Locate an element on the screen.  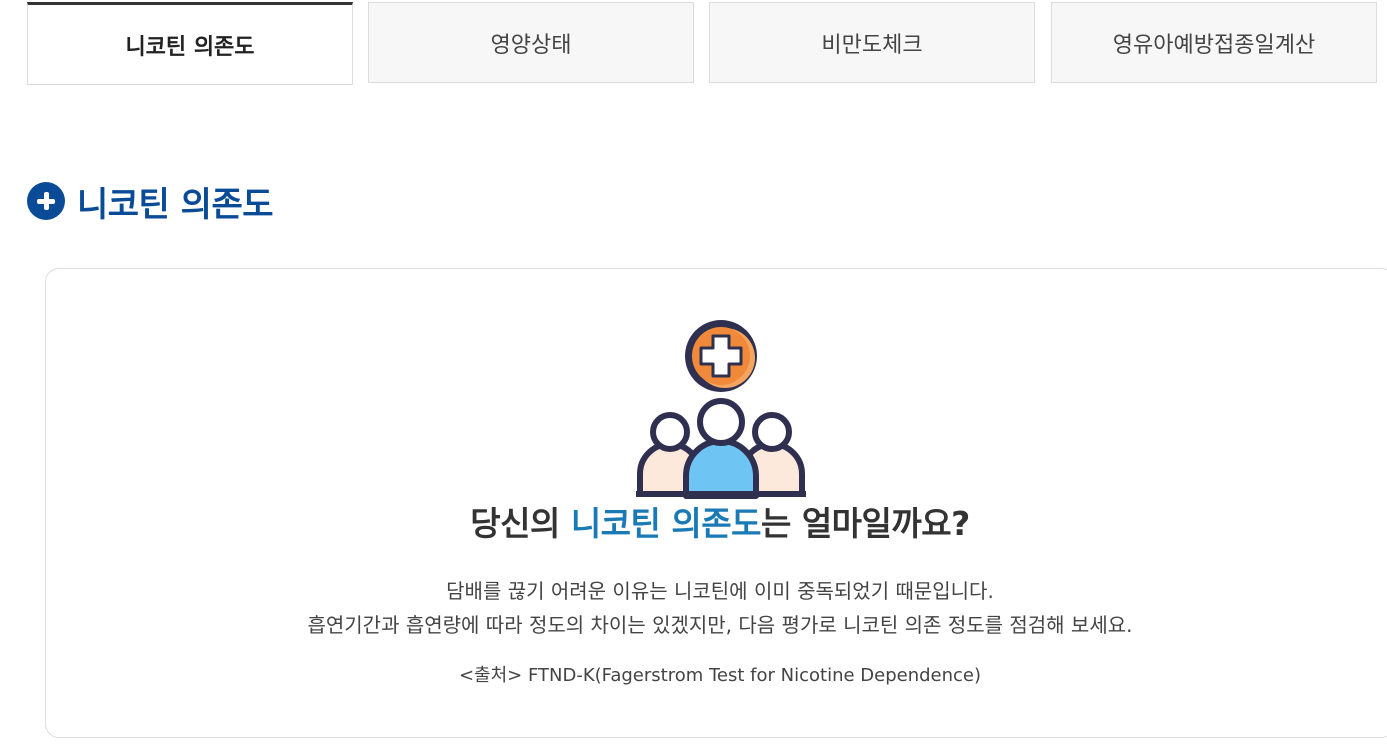
tab-obesity-check: 비만도체크 is located at coordinates (872, 42).